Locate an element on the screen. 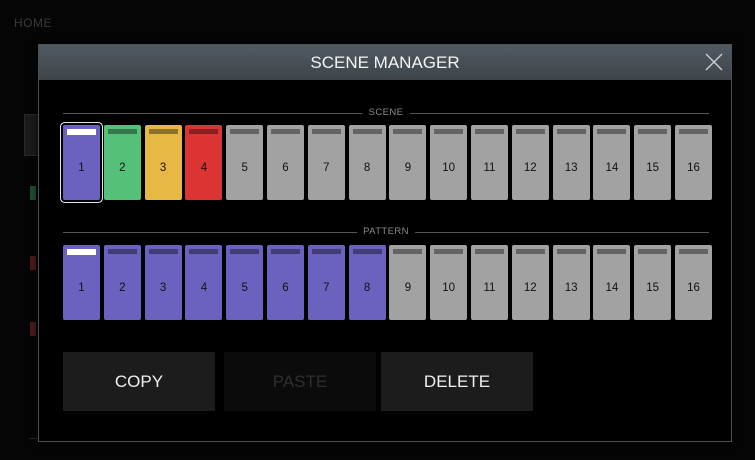  pattern-pad-5: 5 is located at coordinates (245, 282).